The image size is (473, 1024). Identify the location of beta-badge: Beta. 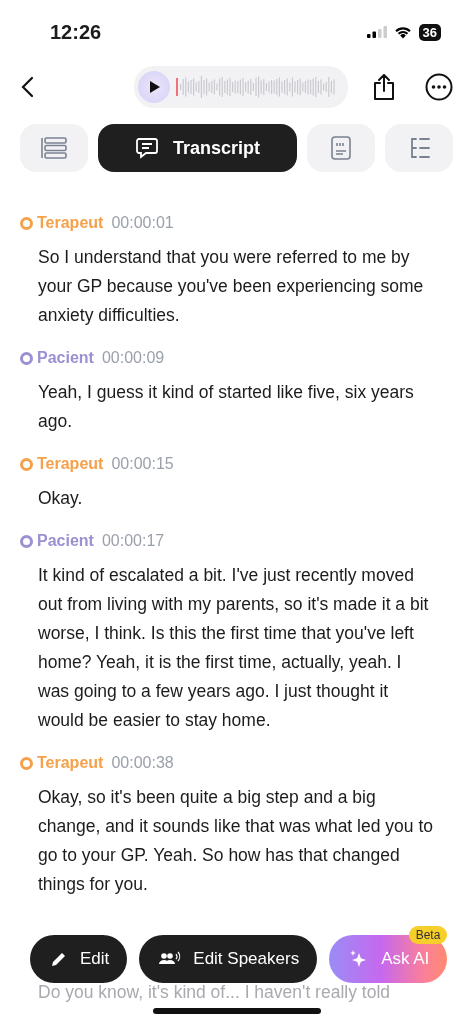
(428, 935).